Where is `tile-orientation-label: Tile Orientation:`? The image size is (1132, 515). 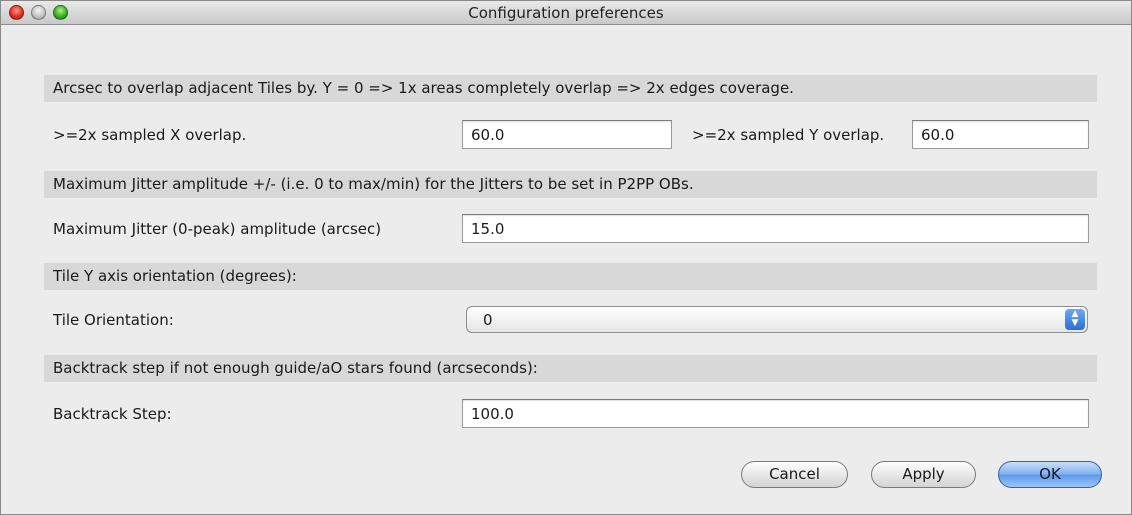
tile-orientation-label: Tile Orientation: is located at coordinates (113, 320).